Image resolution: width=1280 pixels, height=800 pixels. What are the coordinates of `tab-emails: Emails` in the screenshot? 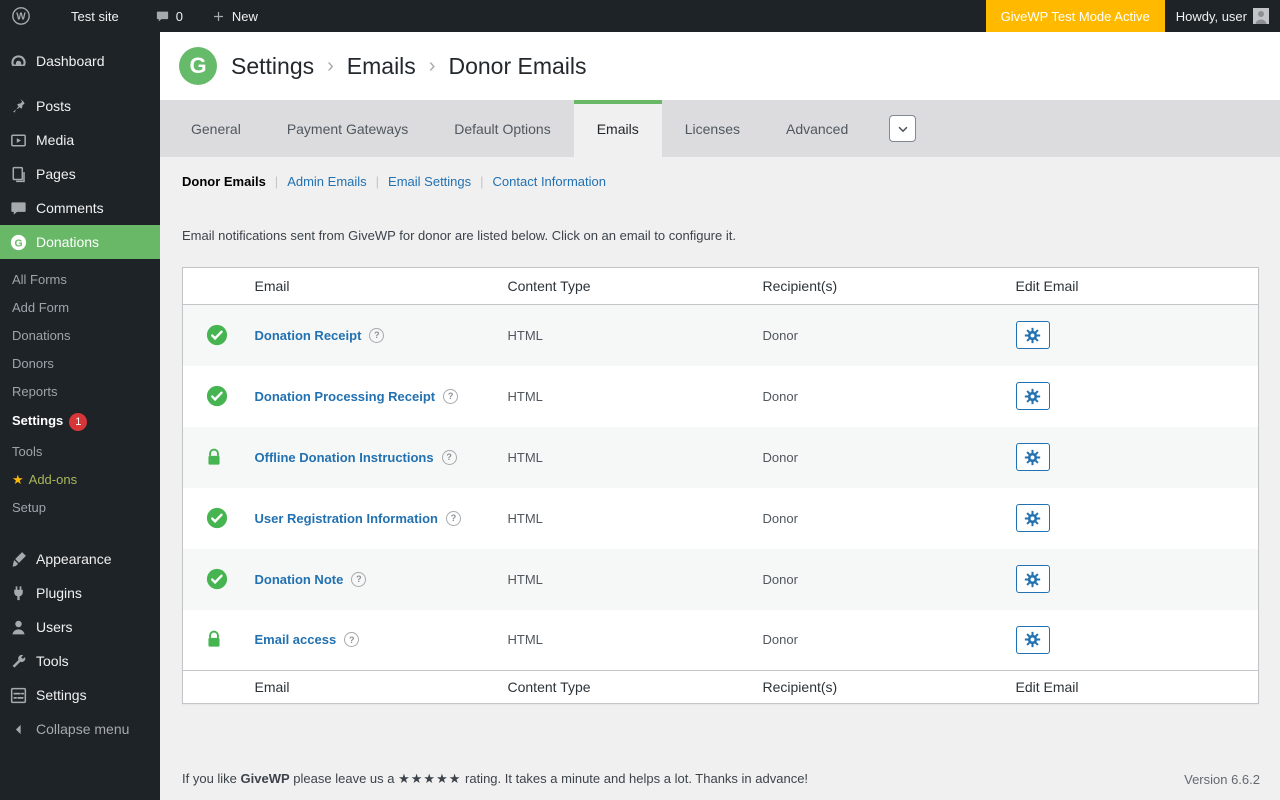 It's located at (617, 128).